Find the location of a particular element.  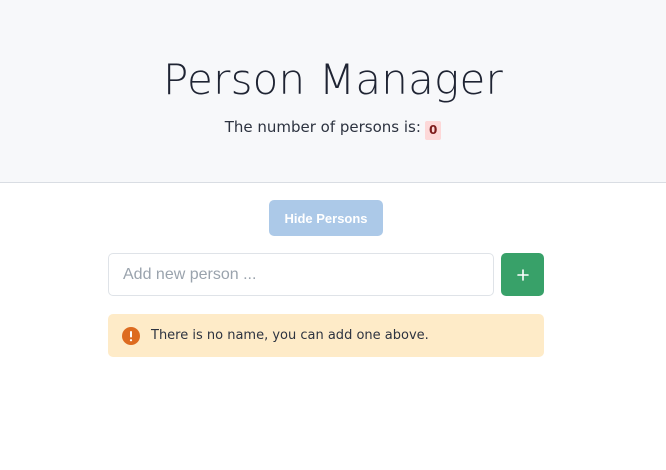

empty-alert: There is no name, you can add one above. is located at coordinates (326, 335).